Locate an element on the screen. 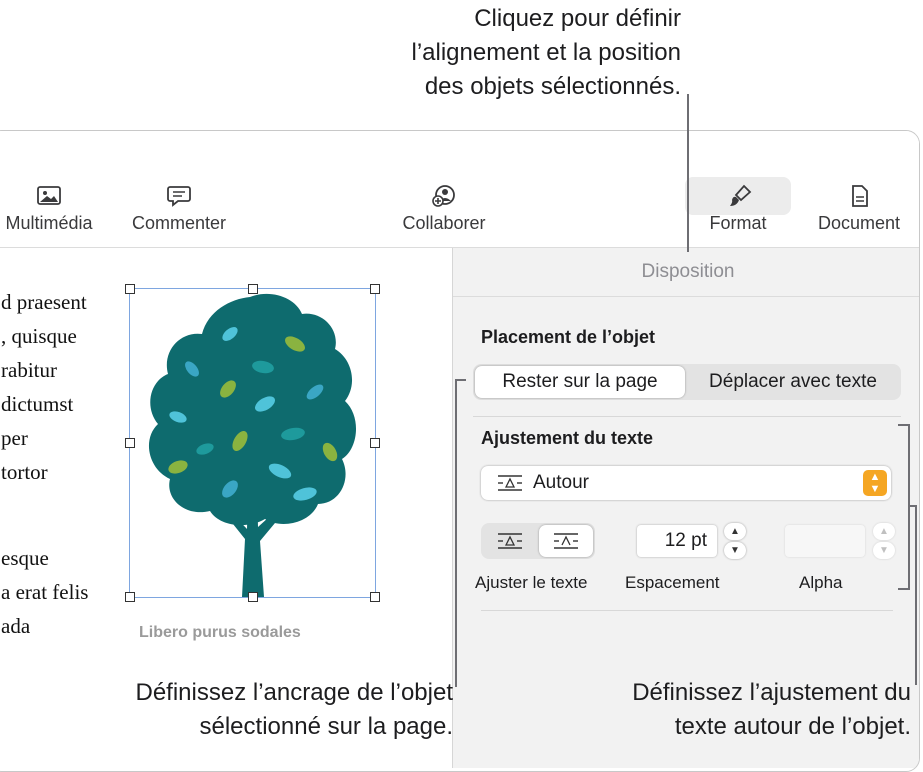 The height and width of the screenshot is (772, 923). text-line: a erat felis is located at coordinates (45, 592).